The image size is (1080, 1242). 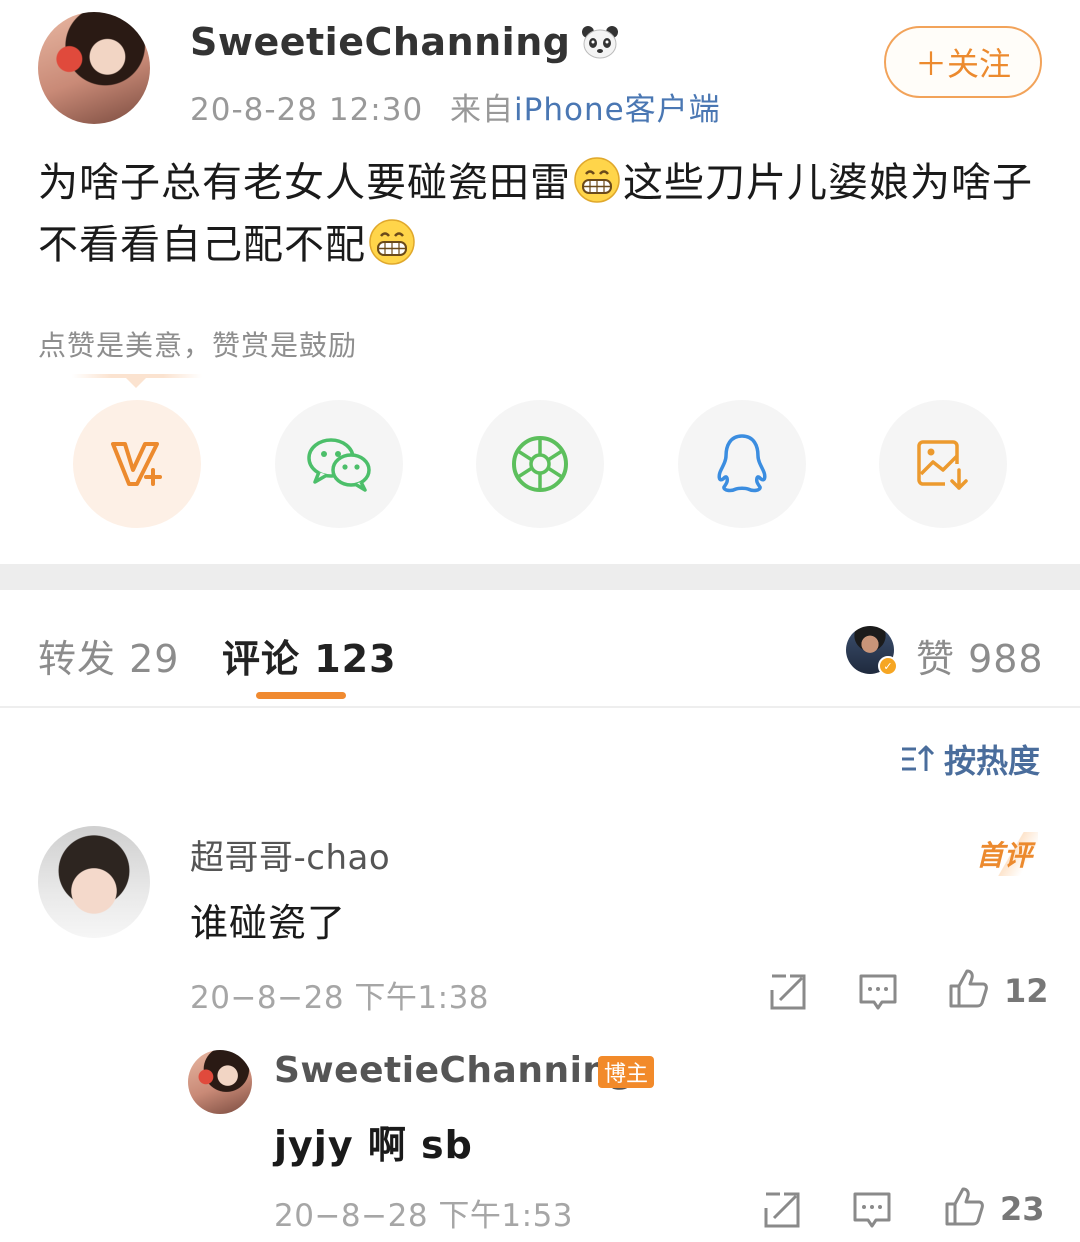 I want to click on like-count: 23, so click(x=1022, y=1209).